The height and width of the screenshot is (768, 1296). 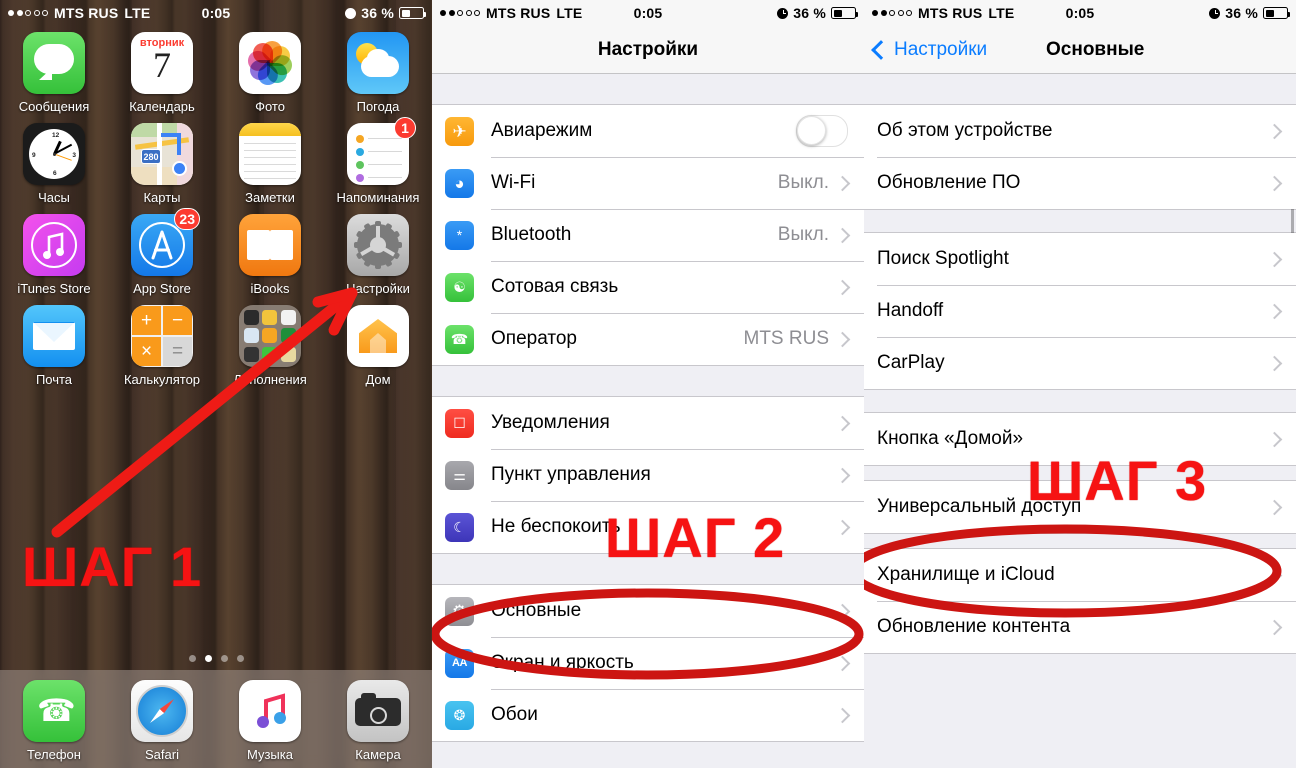 I want to click on battery-icon, so click(x=1276, y=13).